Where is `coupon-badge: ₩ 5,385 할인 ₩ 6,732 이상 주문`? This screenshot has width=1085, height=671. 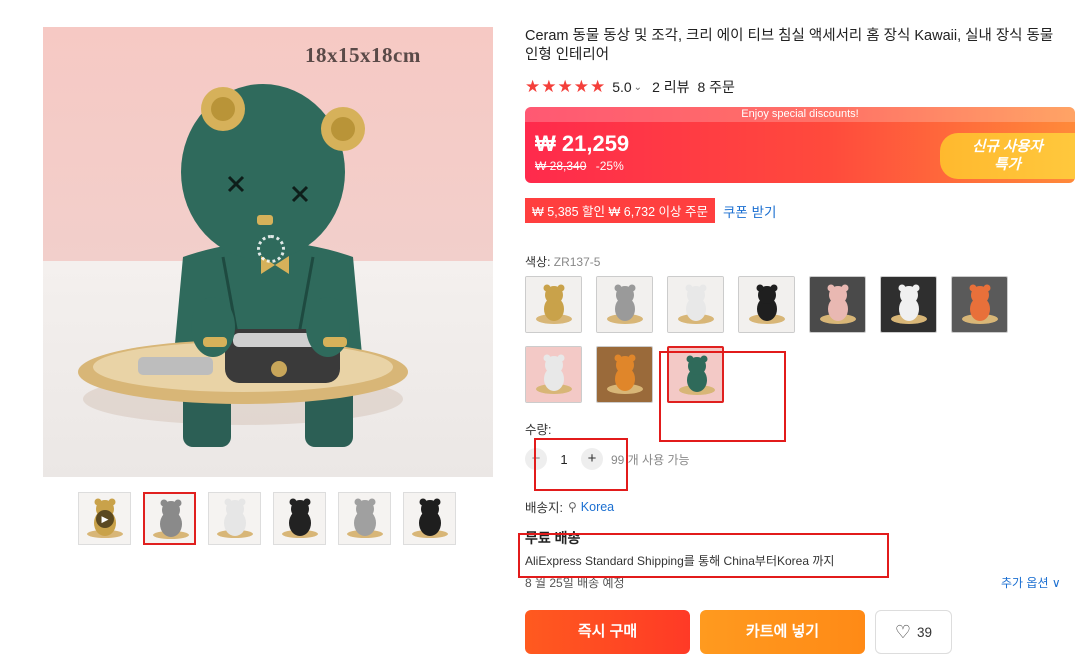 coupon-badge: ₩ 5,385 할인 ₩ 6,732 이상 주문 is located at coordinates (620, 210).